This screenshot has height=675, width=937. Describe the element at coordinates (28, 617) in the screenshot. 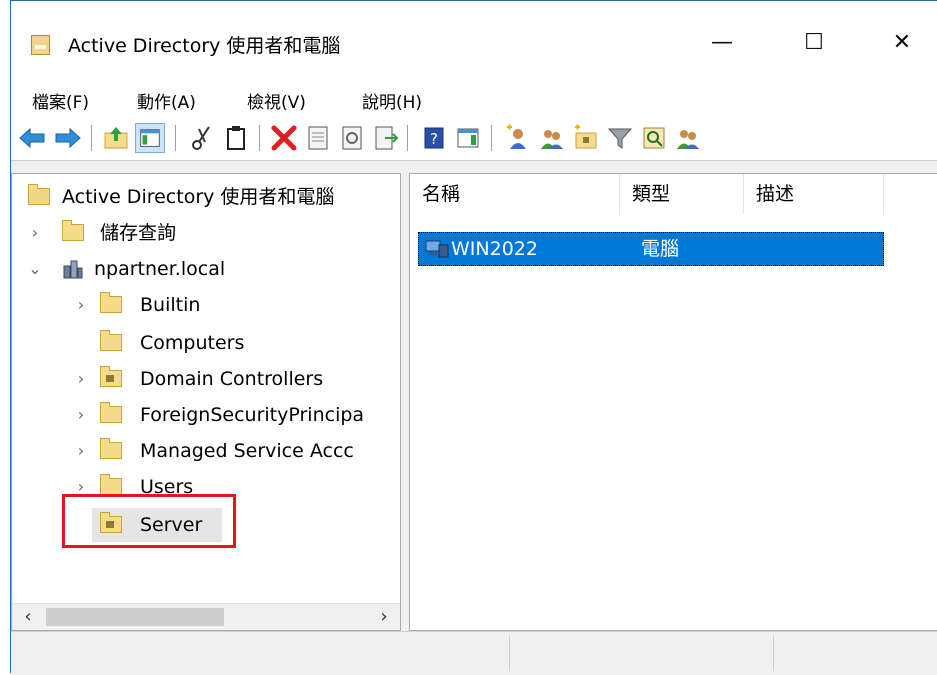

I see `scroll-left-icon: ‹` at that location.